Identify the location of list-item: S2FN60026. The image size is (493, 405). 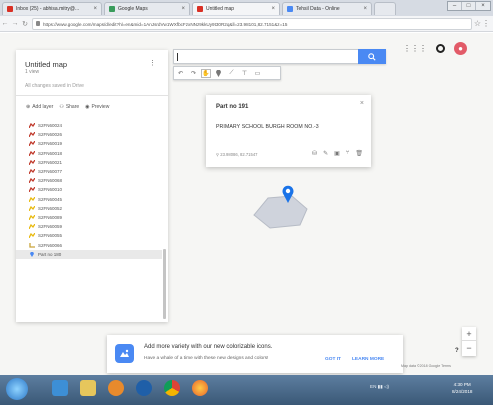
(89, 134).